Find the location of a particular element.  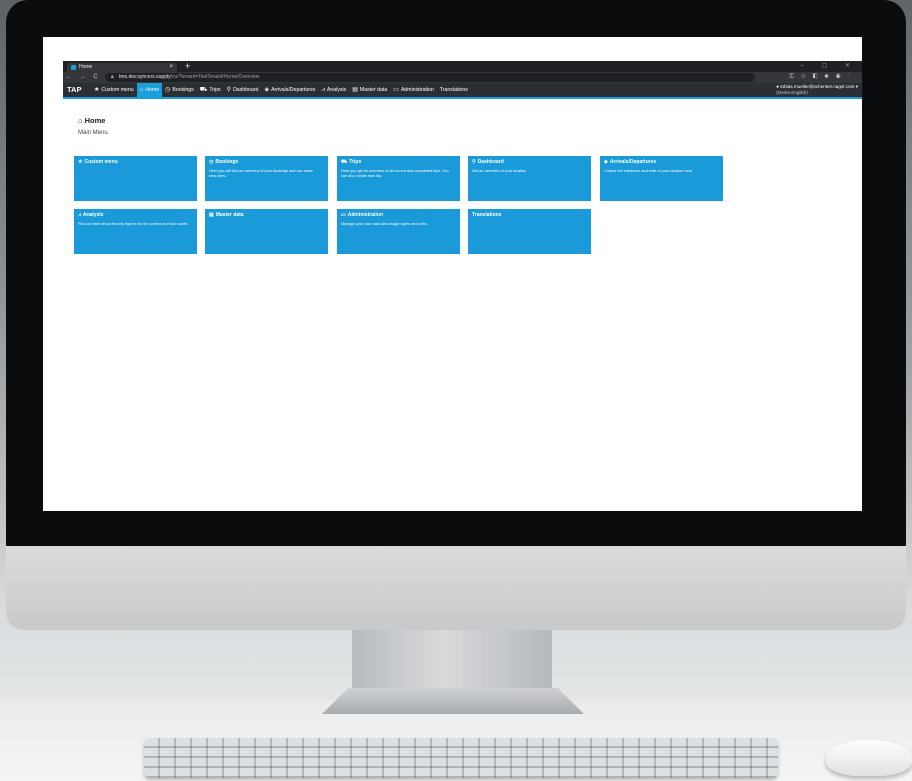

tile-title: ⩘ Analysis is located at coordinates (90, 215).